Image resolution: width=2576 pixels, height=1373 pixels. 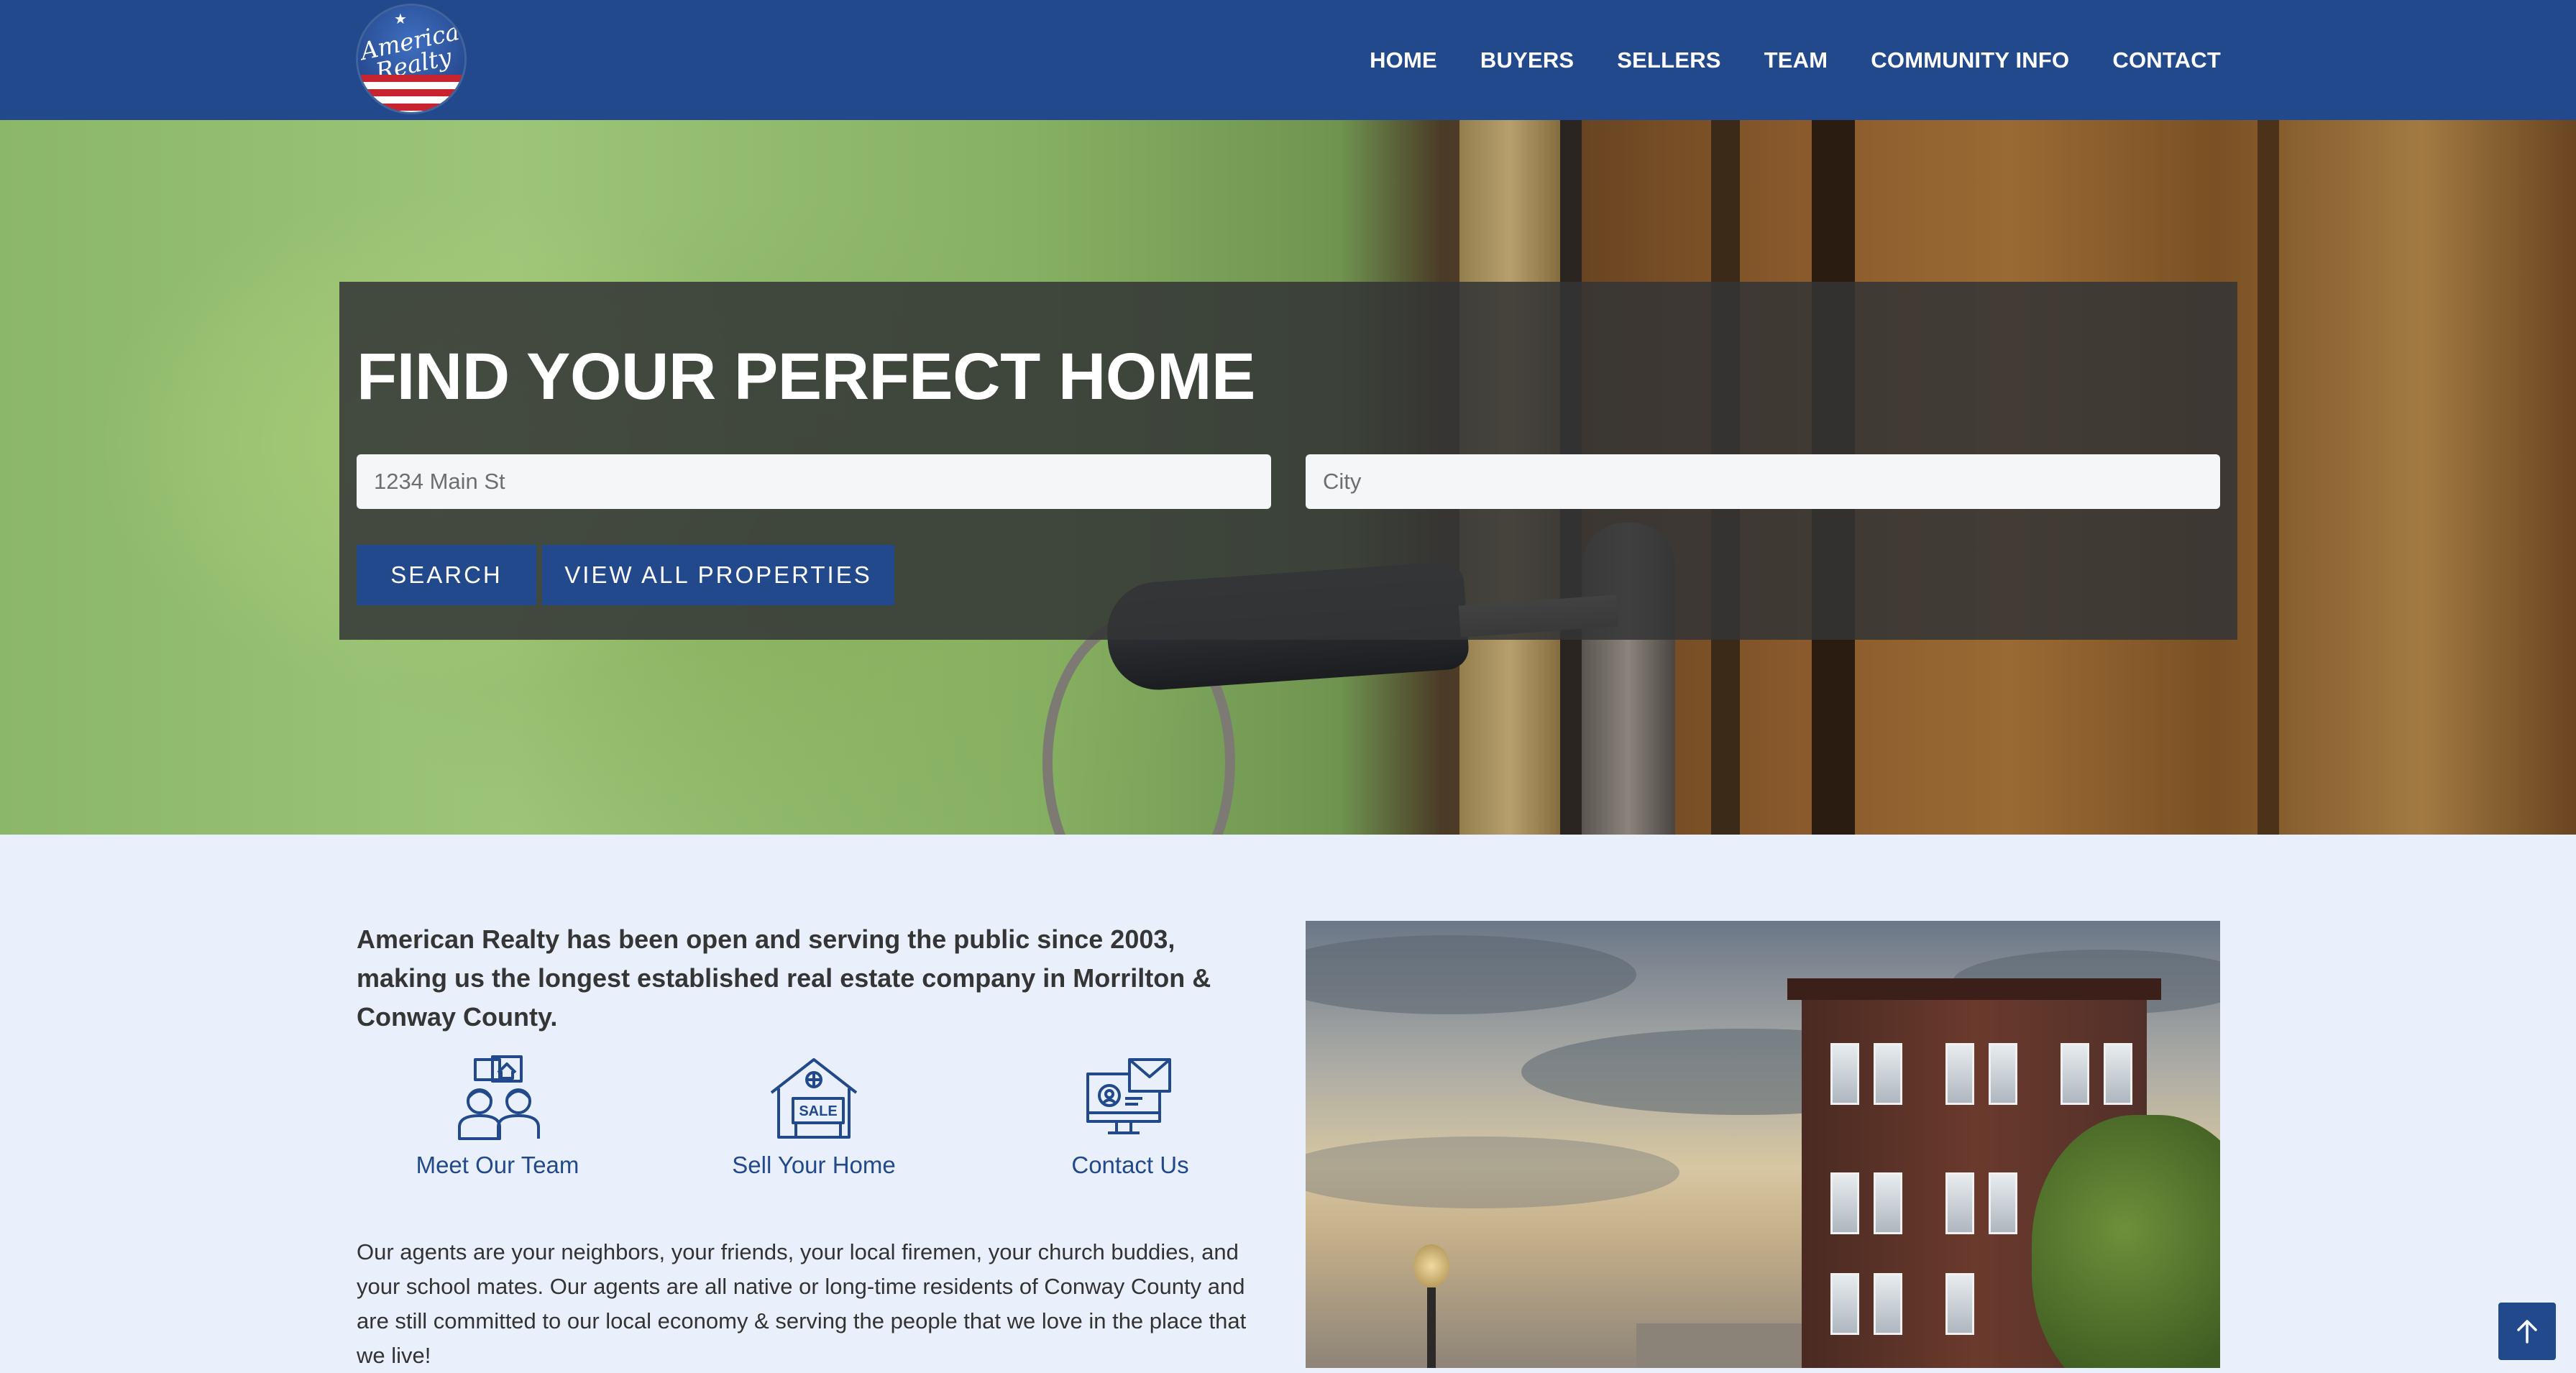 I want to click on contact-us-link: Contact Us, so click(x=1130, y=1117).